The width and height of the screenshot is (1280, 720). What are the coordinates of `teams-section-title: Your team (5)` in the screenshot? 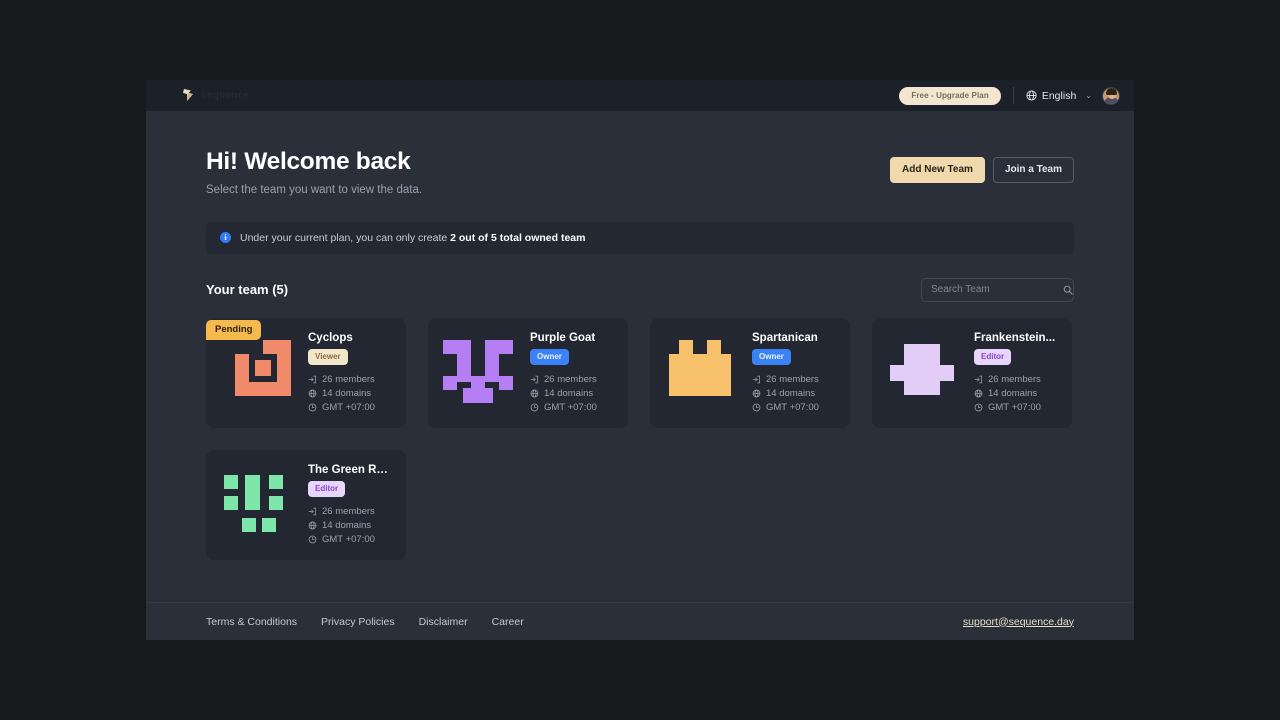 It's located at (247, 290).